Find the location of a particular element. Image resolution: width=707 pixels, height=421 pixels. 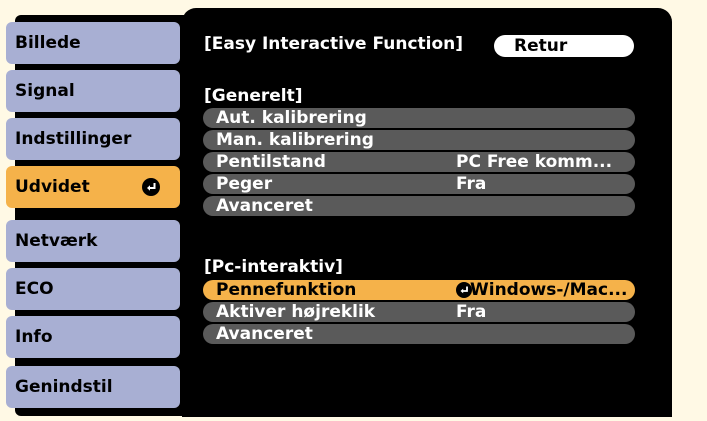

row-avanceret-pc: Avanceret is located at coordinates (419, 334).